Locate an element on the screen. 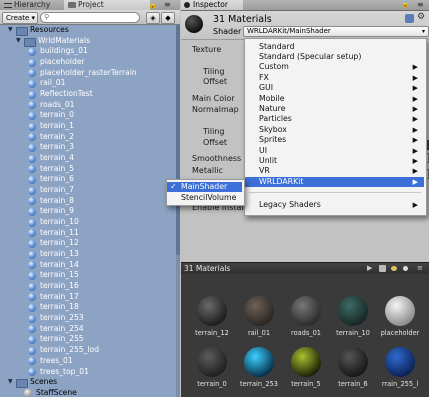 The image size is (429, 397). tree-item-label: terrain_255_lod is located at coordinates (69, 350).